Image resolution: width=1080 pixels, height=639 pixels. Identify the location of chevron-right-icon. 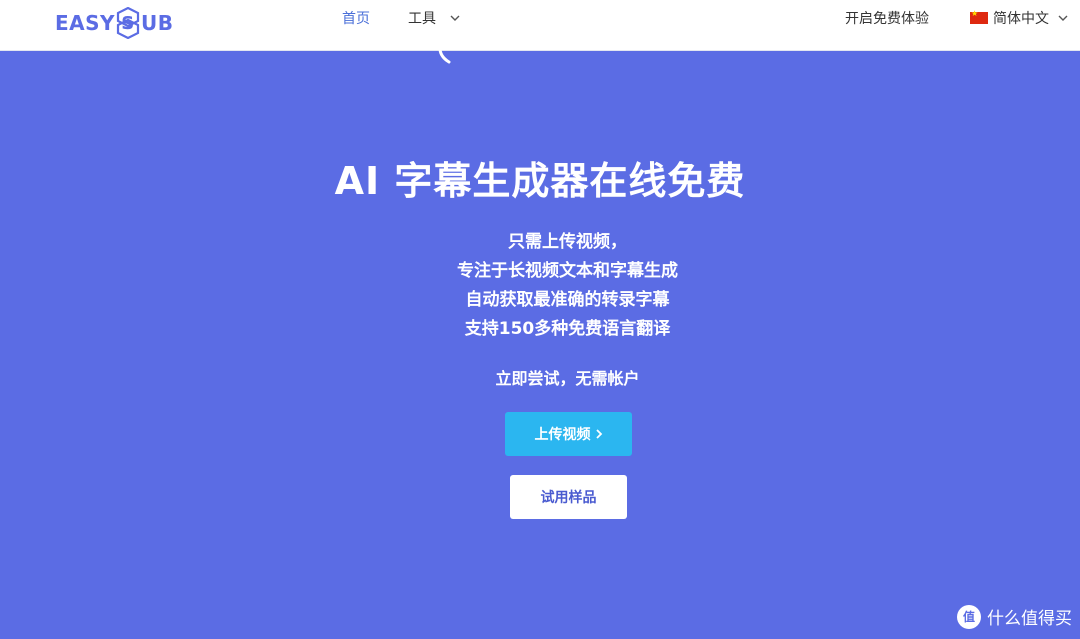
(598, 434).